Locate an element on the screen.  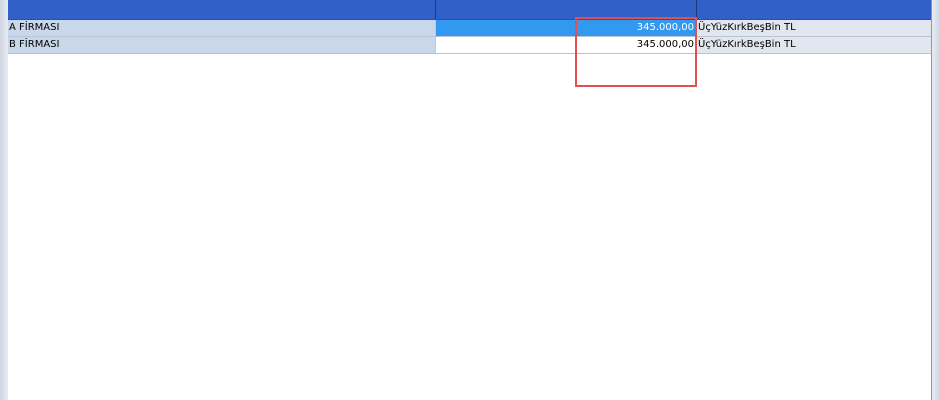
company-cell: A FİRMASI is located at coordinates (222, 28).